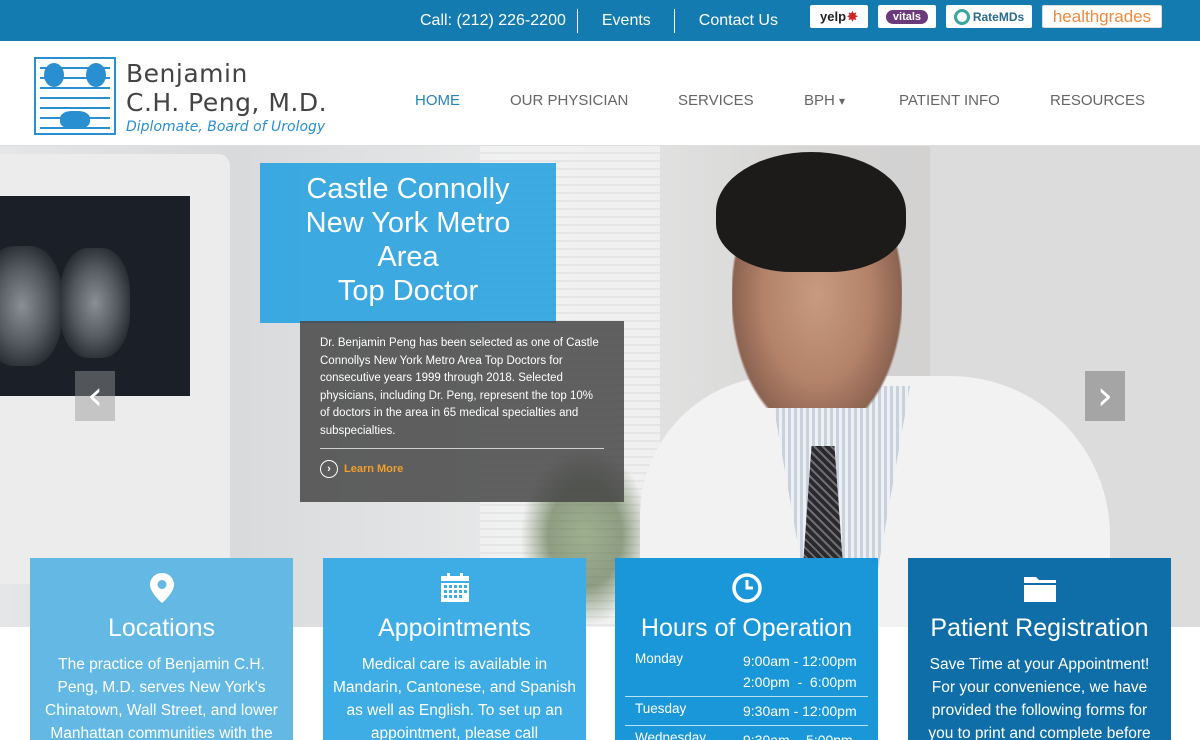 The width and height of the screenshot is (1200, 740). I want to click on nav-item-services: SERVICES, so click(716, 100).